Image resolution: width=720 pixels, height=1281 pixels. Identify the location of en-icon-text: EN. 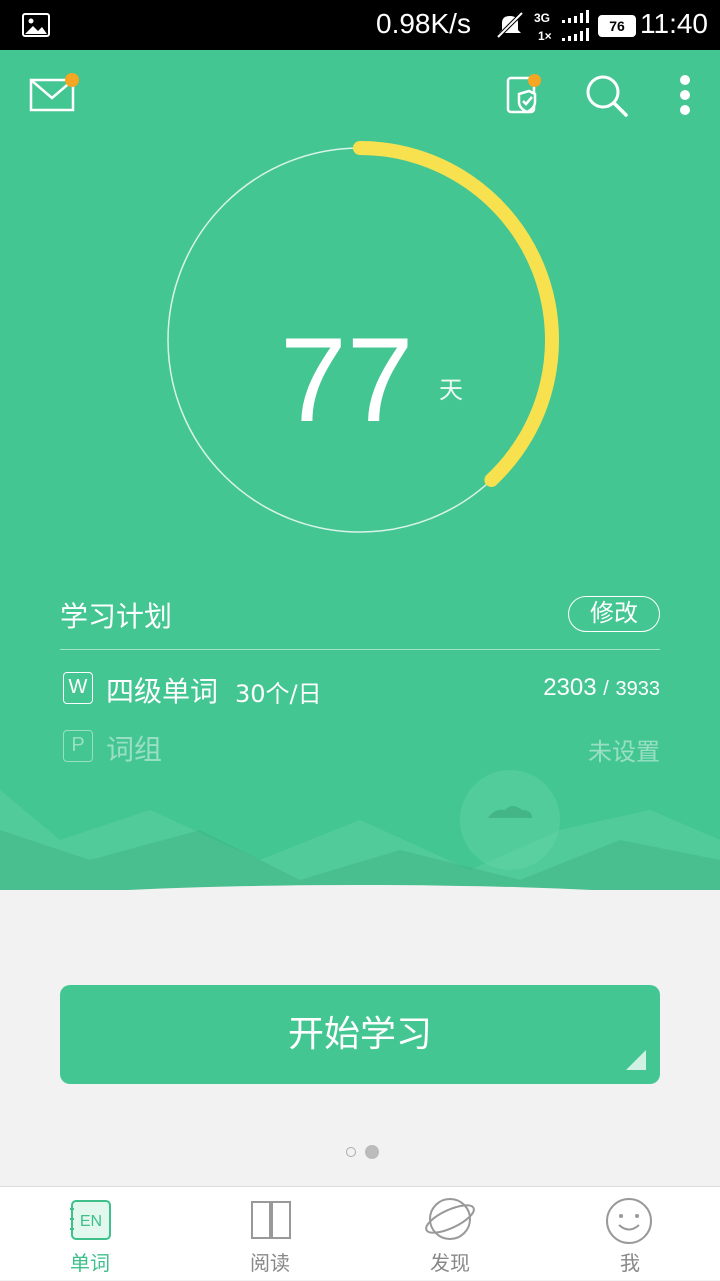
(91, 1221).